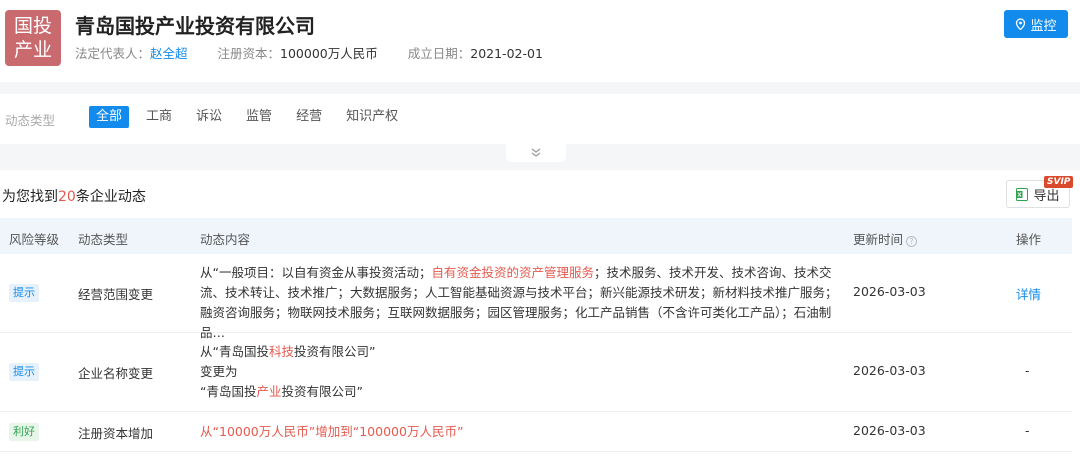  What do you see at coordinates (512, 272) in the screenshot?
I see `content-highlight: 自有资金投资的资产管理服务` at bounding box center [512, 272].